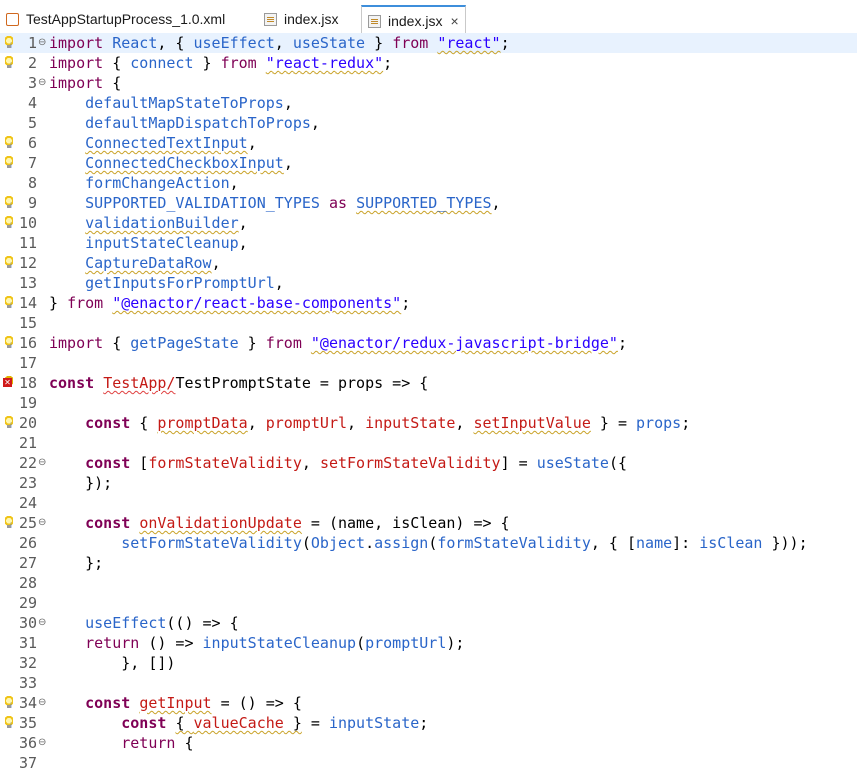 This screenshot has height=773, width=857. Describe the element at coordinates (428, 503) in the screenshot. I see `code-line: 24` at that location.